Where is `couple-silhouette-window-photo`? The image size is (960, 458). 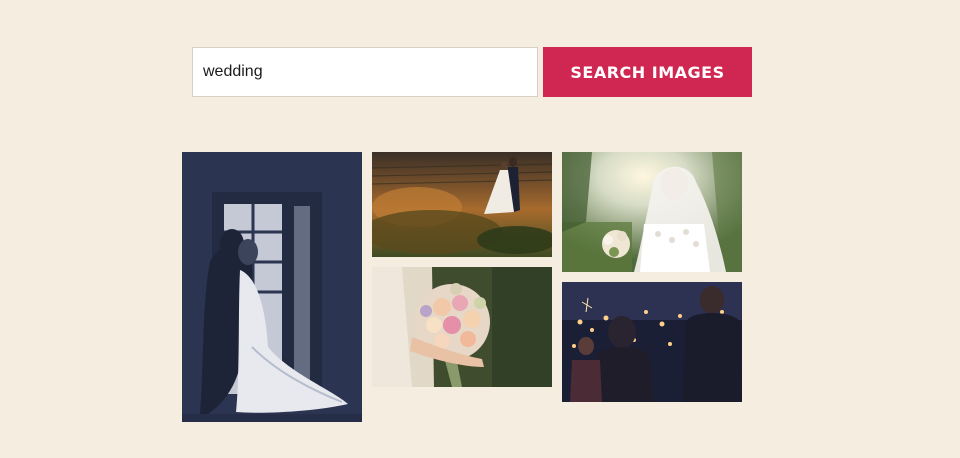 couple-silhouette-window-photo is located at coordinates (272, 287).